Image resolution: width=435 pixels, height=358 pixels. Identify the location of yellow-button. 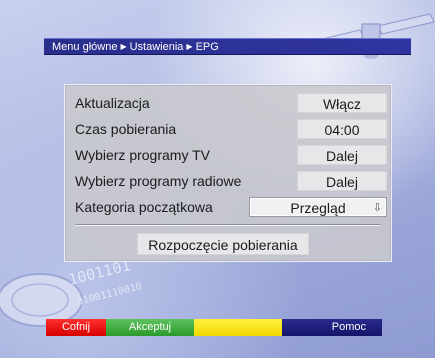
(238, 327).